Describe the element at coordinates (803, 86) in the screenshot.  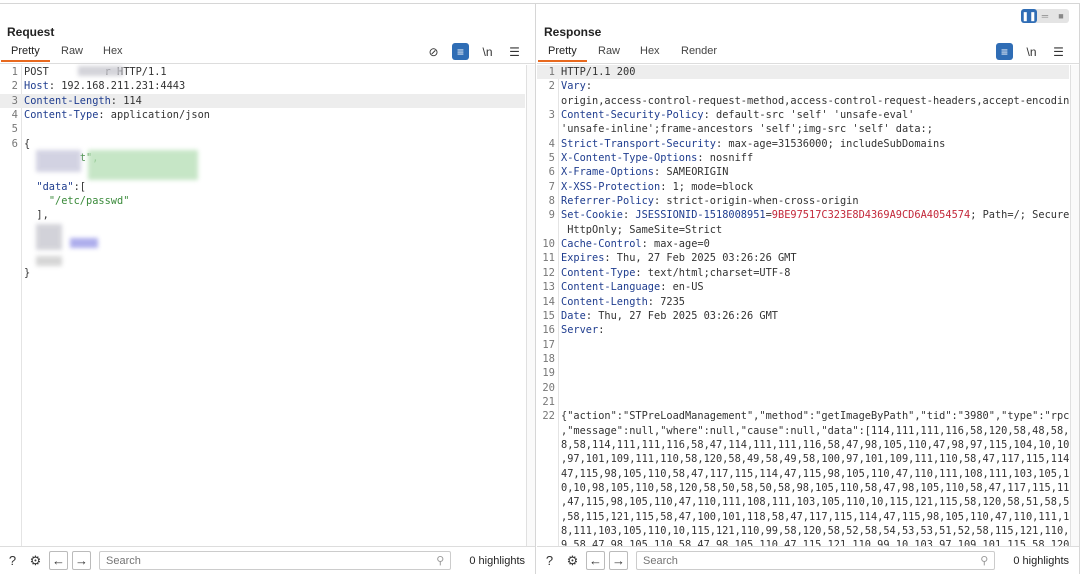
I see `code-line: 2 Vary:` at that location.